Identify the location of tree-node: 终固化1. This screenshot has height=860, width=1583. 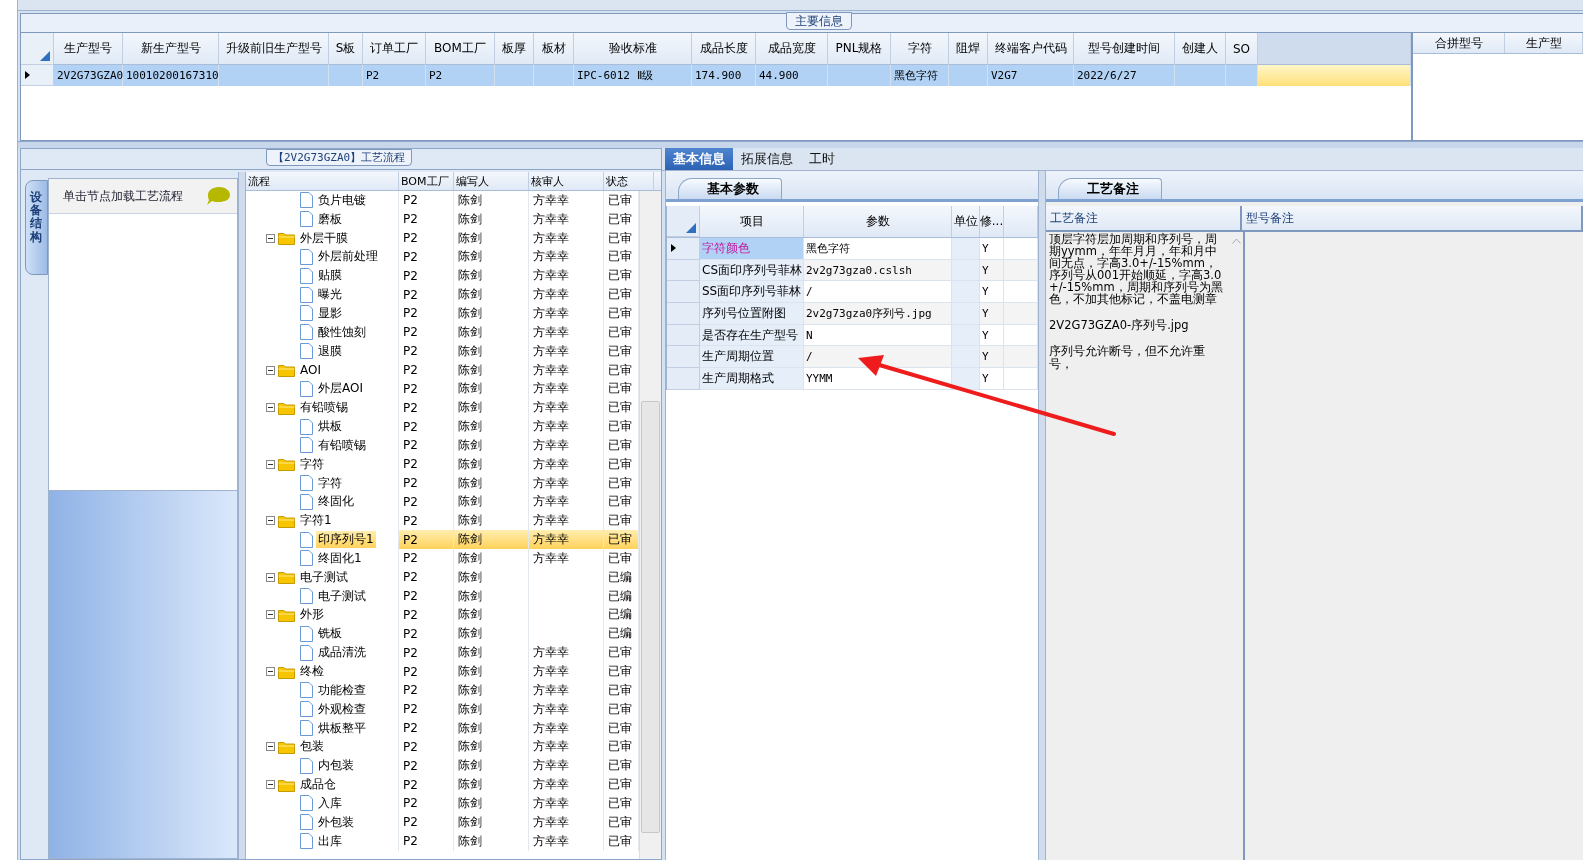
(340, 558).